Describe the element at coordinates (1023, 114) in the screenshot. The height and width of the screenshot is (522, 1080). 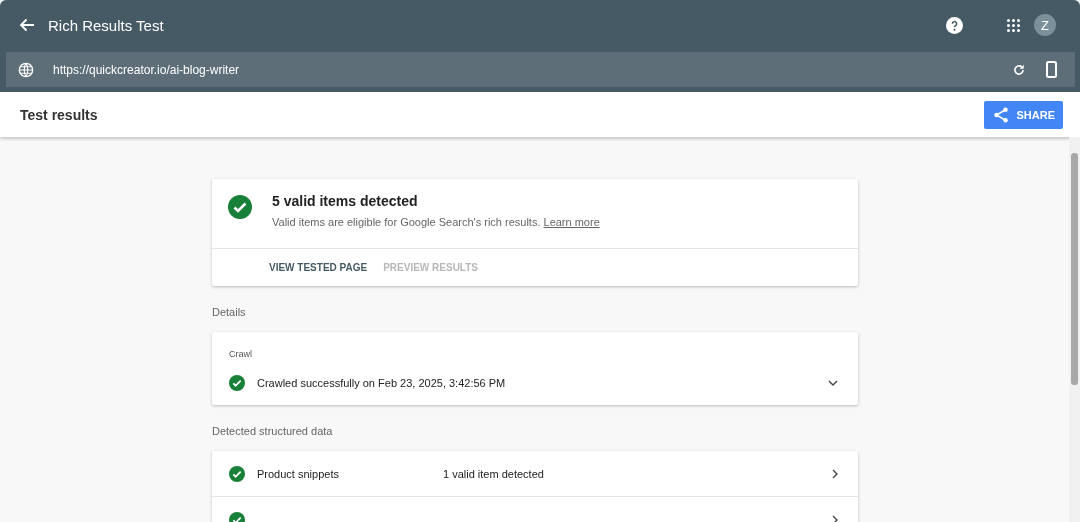
I see `share-button: SHARE` at that location.